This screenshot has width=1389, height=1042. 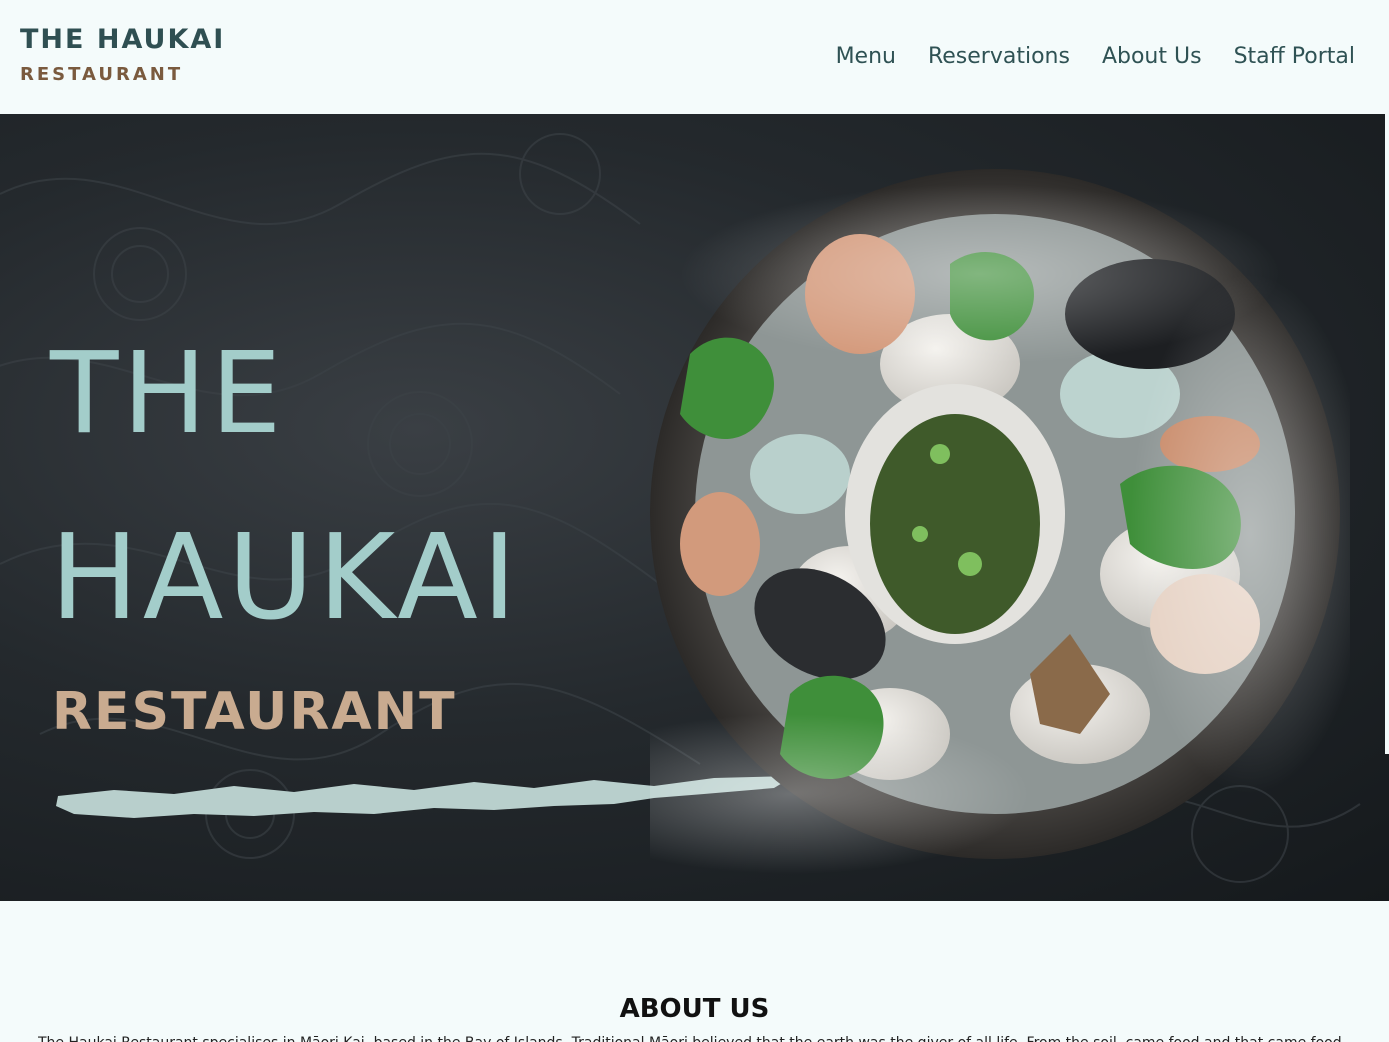 I want to click on site-logo: THE HAUKAI RESTAURANT, so click(x=122, y=55).